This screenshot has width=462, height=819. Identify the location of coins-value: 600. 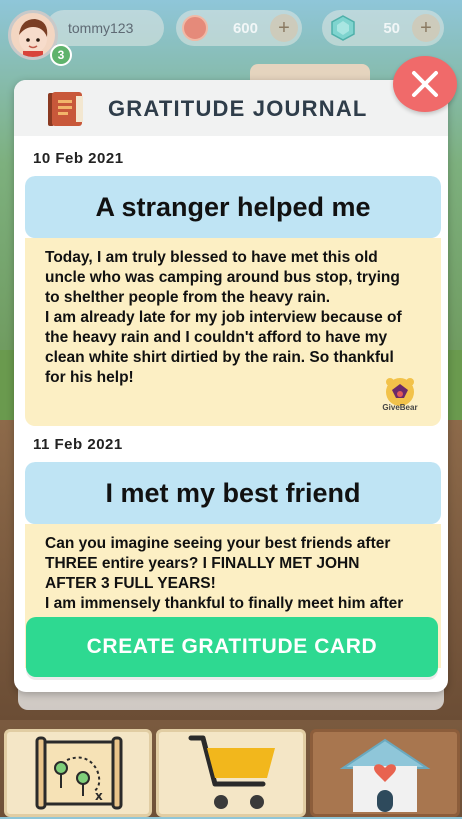
(245, 28).